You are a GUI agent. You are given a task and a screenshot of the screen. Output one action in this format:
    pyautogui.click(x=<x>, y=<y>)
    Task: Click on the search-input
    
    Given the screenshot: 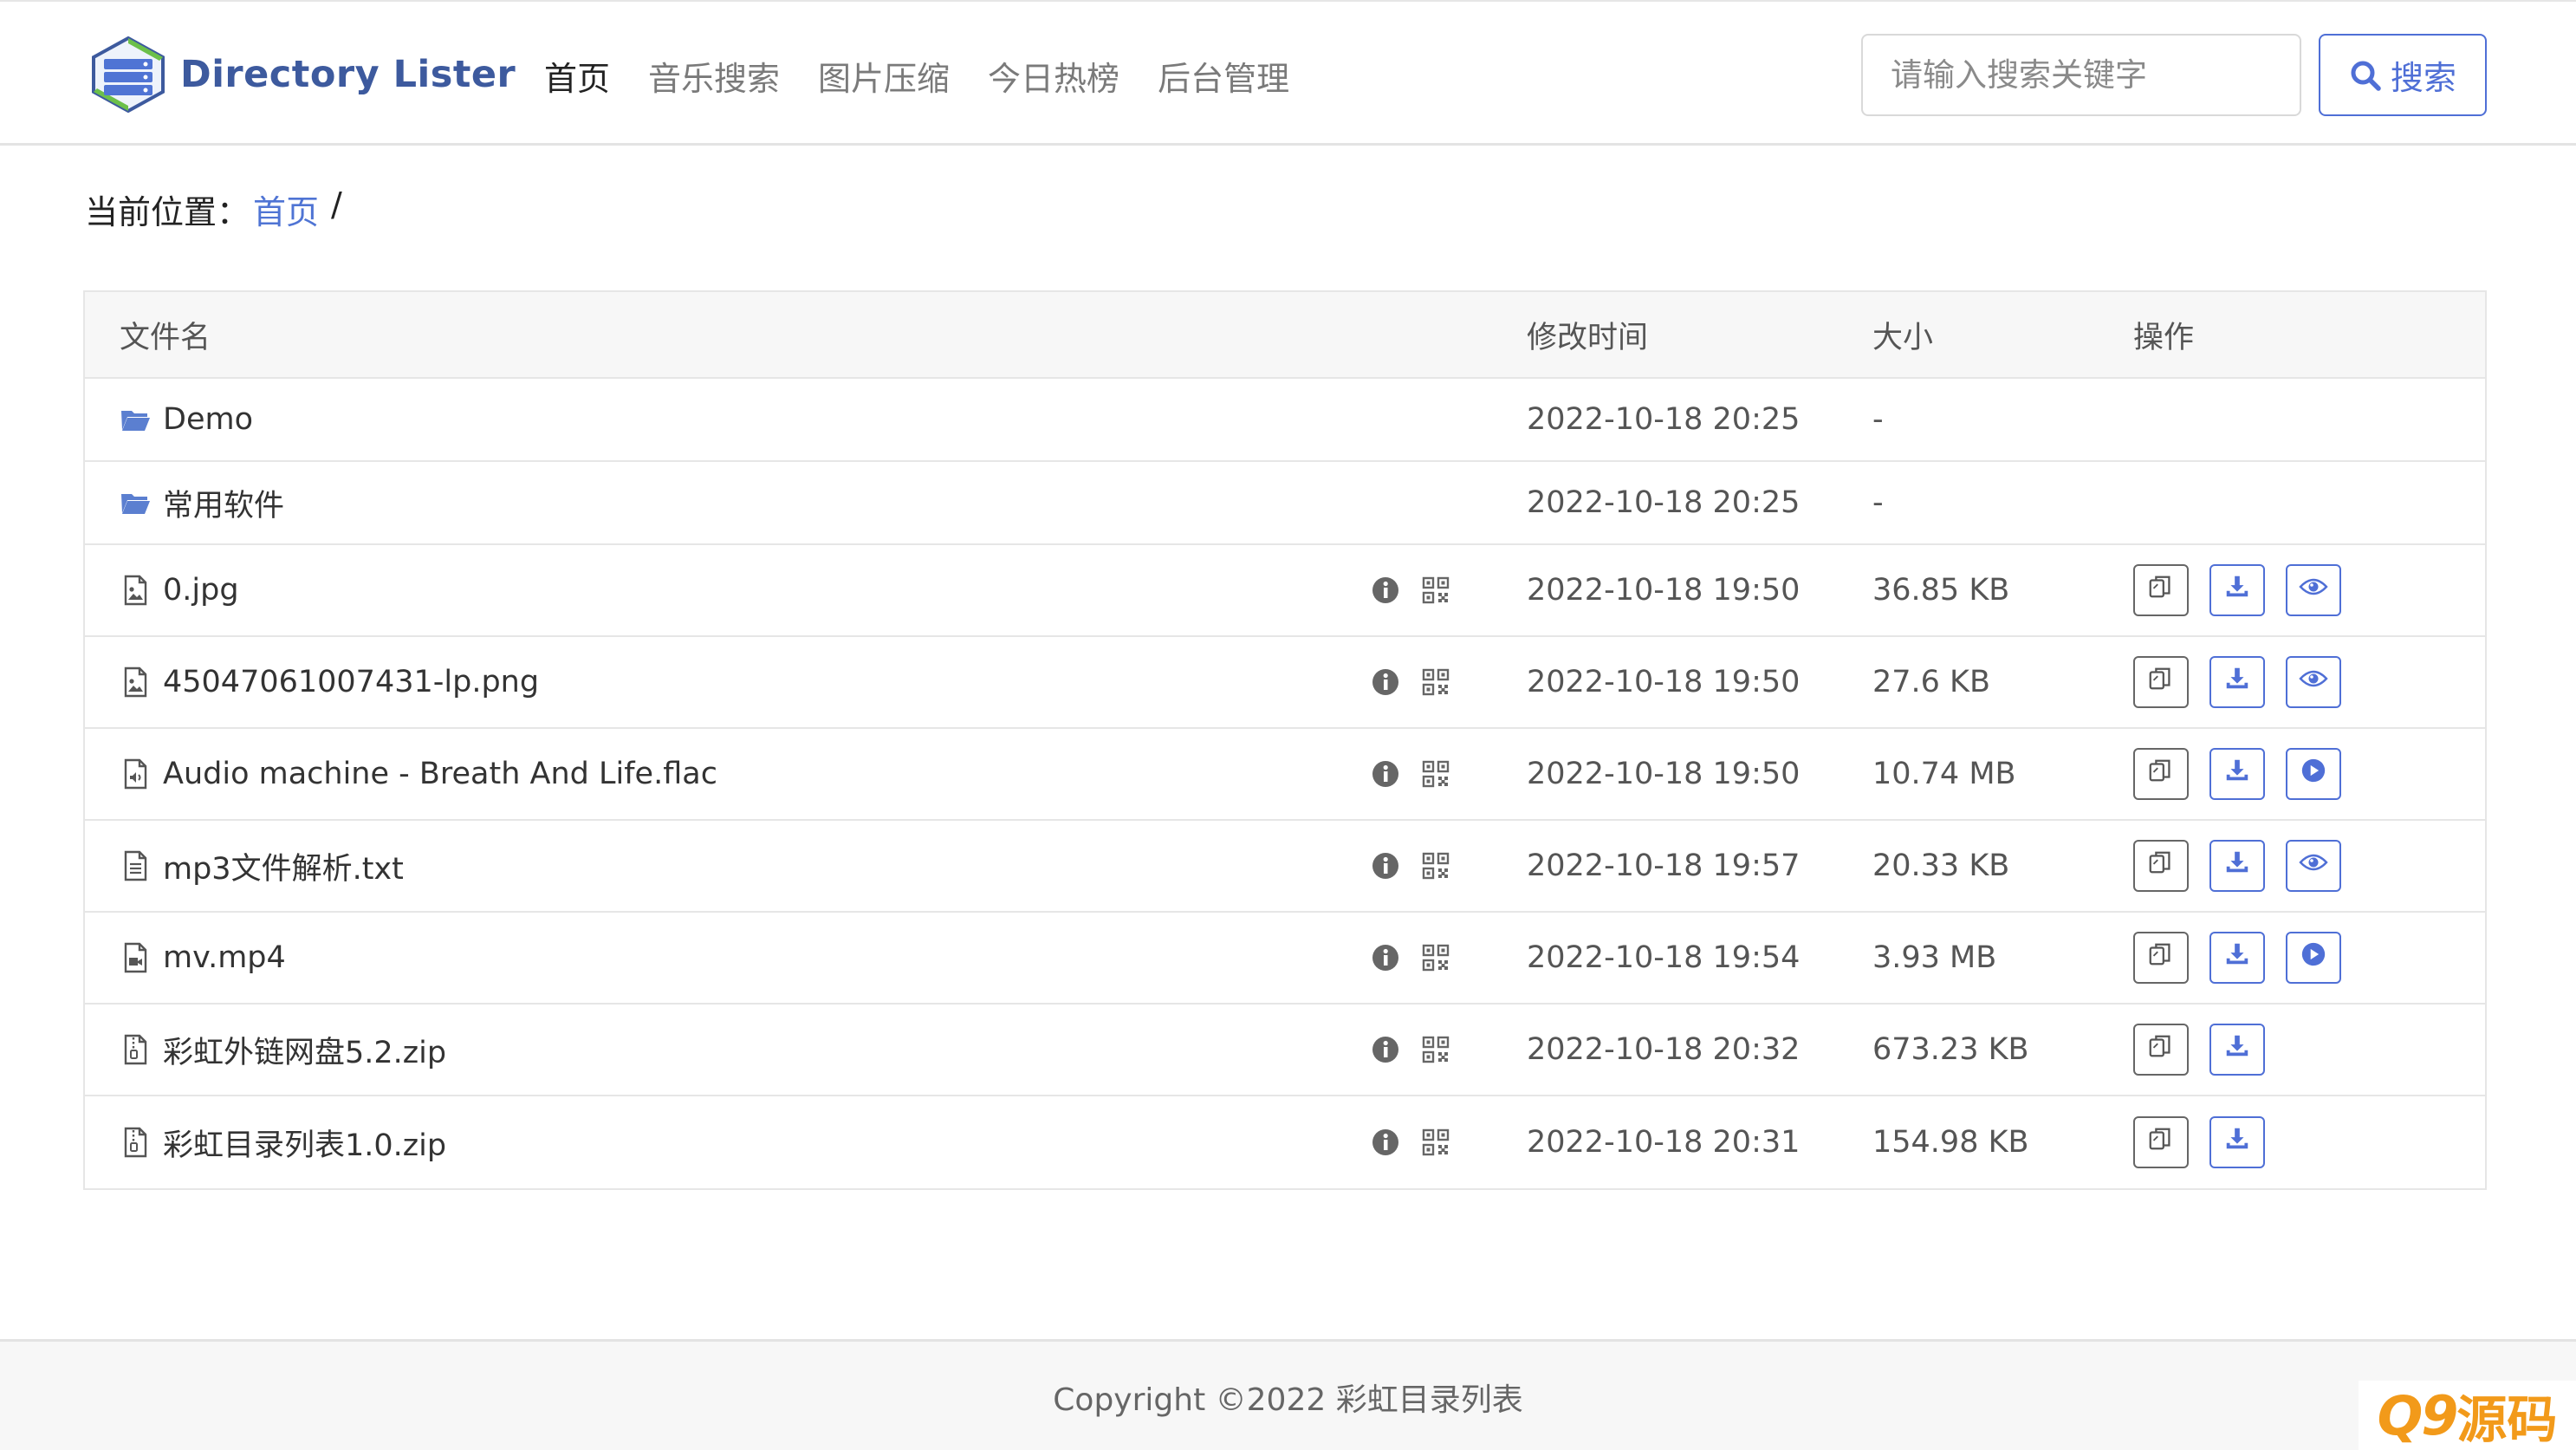 What is the action you would take?
    pyautogui.click(x=2081, y=75)
    